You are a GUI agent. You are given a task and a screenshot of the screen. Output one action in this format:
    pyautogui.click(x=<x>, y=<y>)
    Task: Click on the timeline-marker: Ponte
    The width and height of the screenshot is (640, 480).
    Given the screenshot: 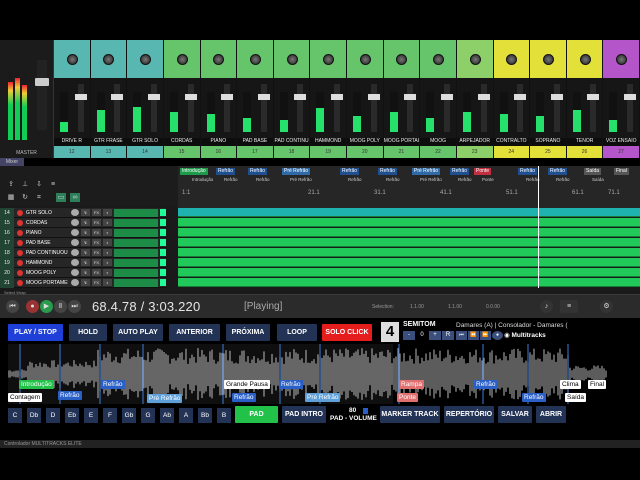 What is the action you would take?
    pyautogui.click(x=483, y=171)
    